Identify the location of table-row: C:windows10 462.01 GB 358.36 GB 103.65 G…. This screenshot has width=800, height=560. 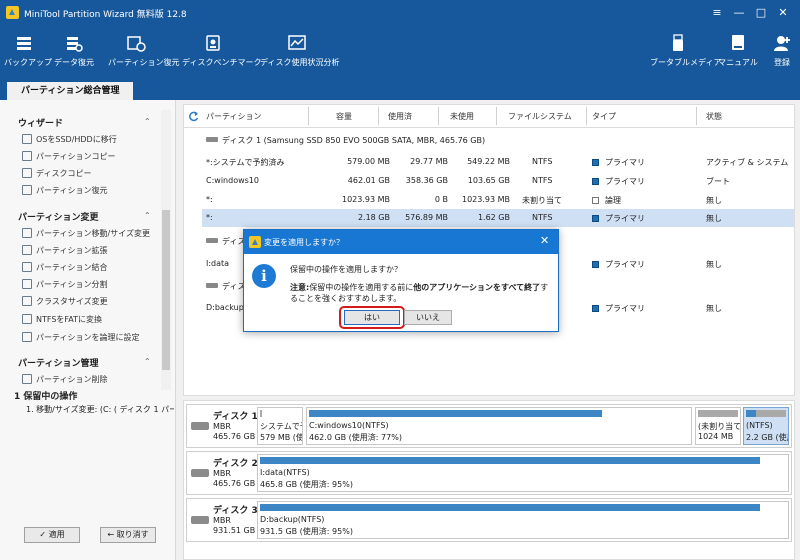
(498, 181).